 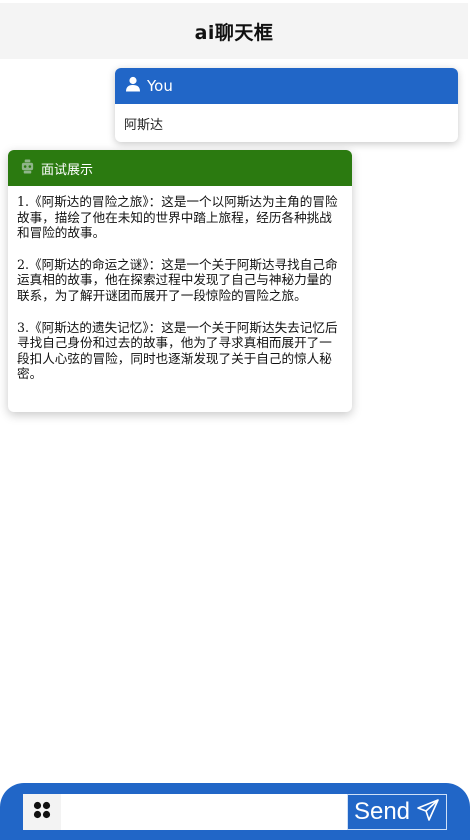 I want to click on chat-header: ai聊天框, so click(x=234, y=31).